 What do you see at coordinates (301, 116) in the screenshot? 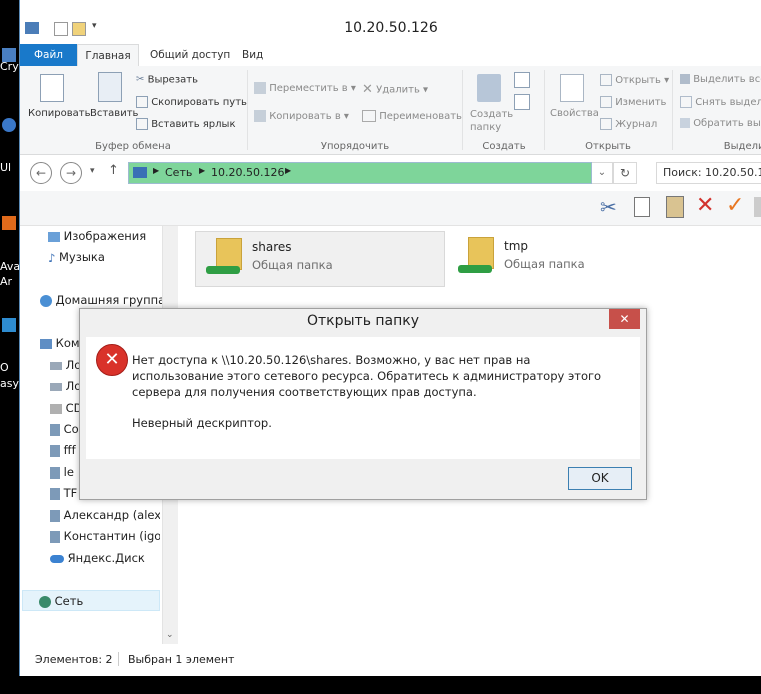
I see `copy-to-button: Копировать в ▾` at bounding box center [301, 116].